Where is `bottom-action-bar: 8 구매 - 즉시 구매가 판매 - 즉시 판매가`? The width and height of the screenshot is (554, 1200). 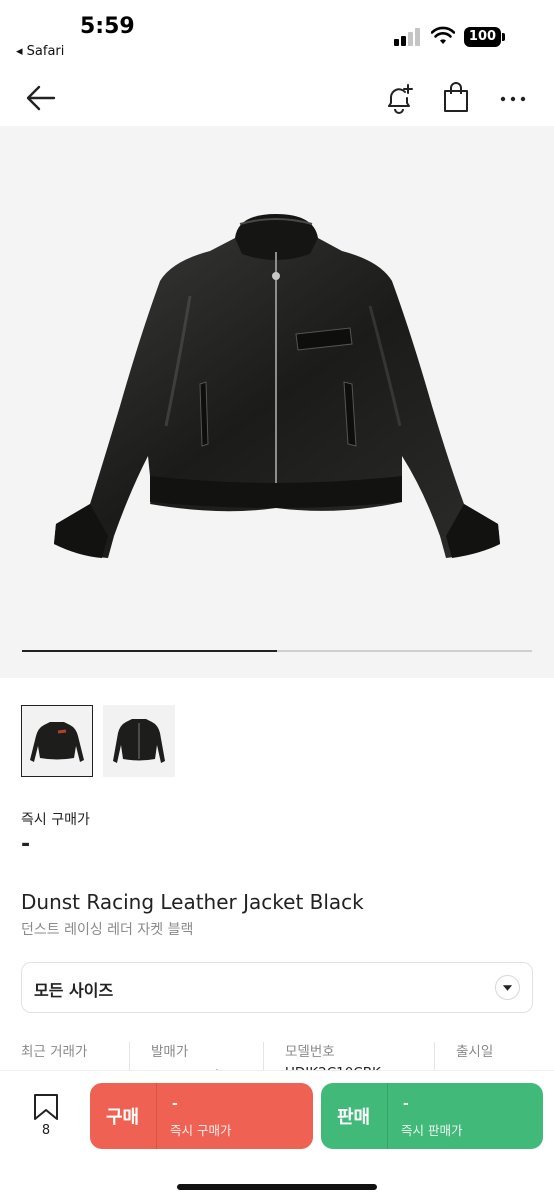 bottom-action-bar: 8 구매 - 즉시 구매가 판매 - 즉시 판매가 is located at coordinates (277, 1135).